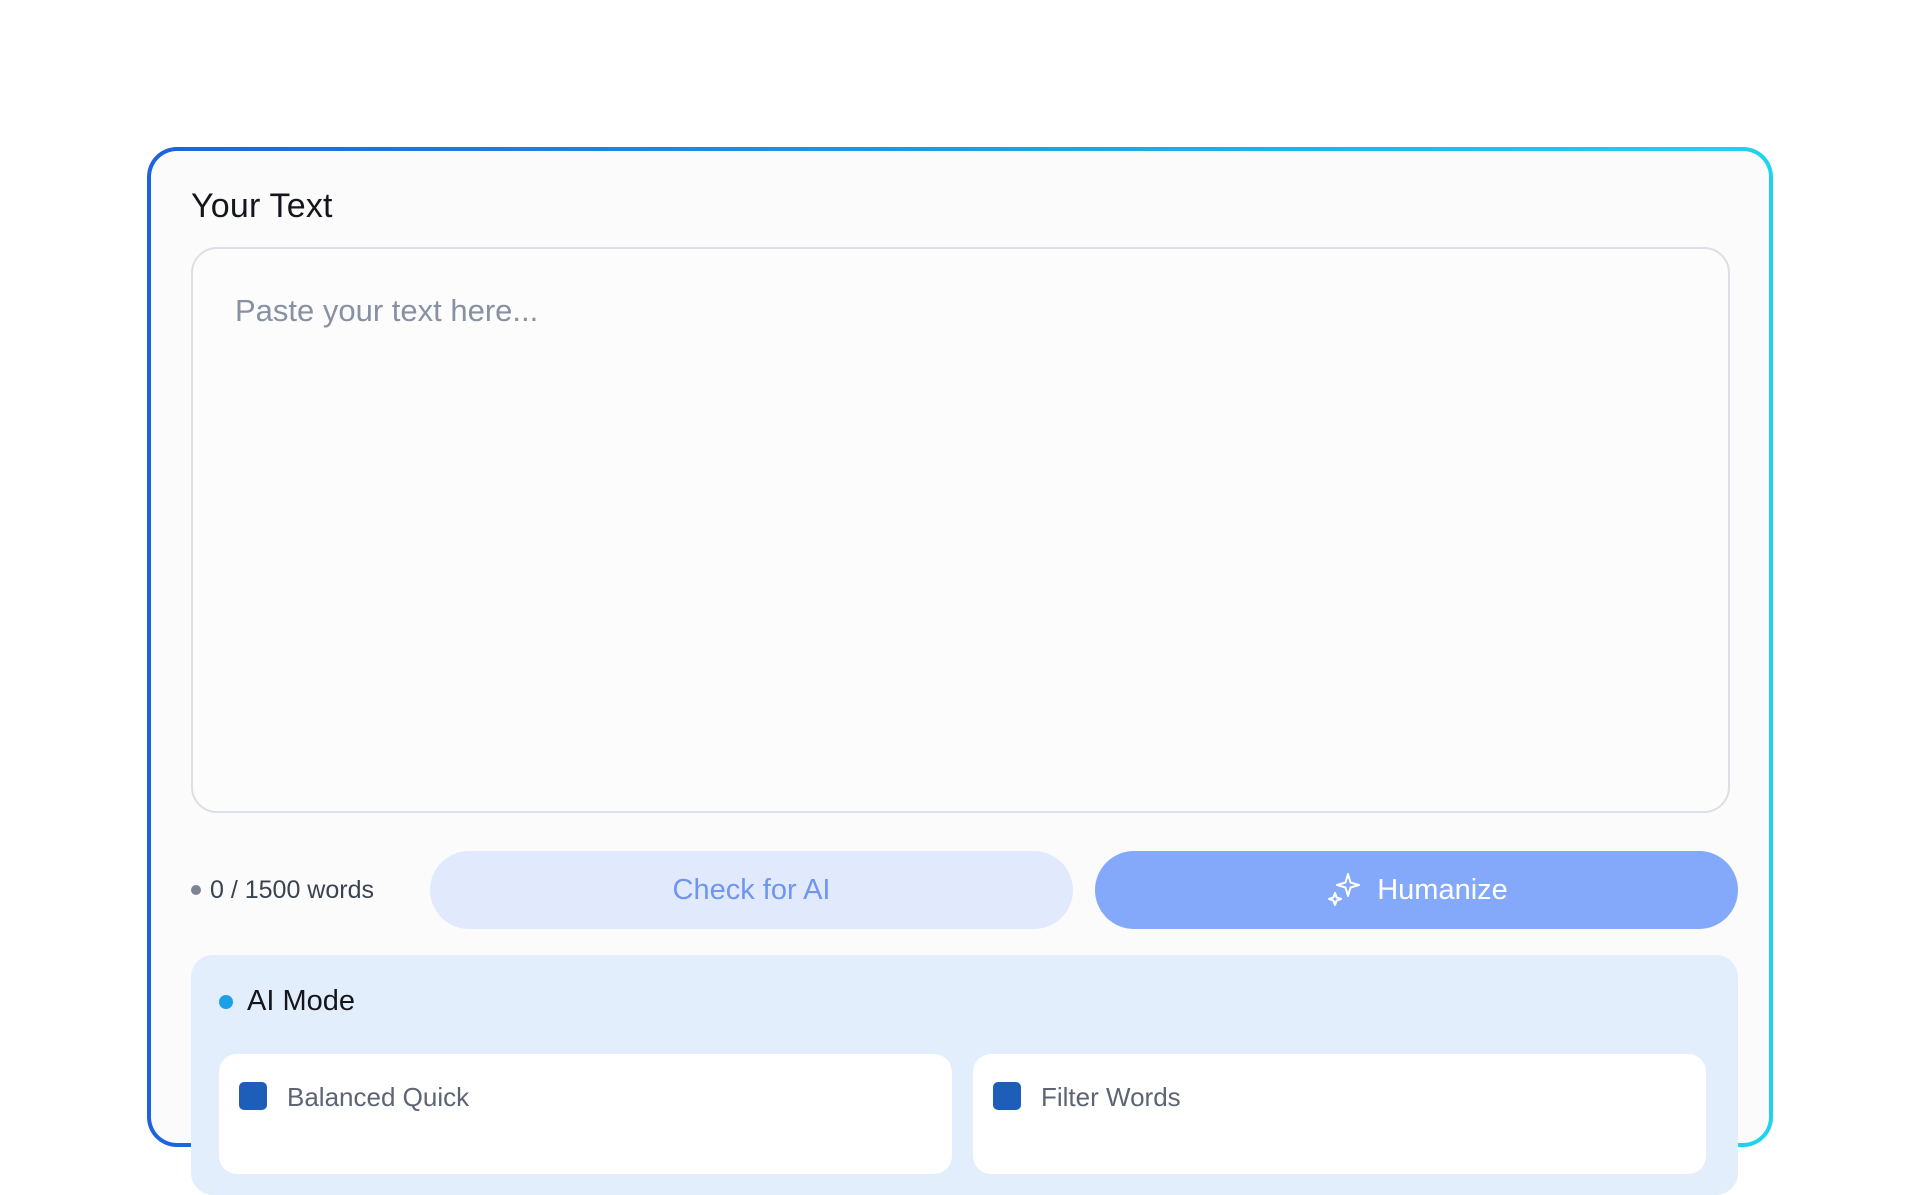  I want to click on check-for-ai-label: Check for AI, so click(751, 889).